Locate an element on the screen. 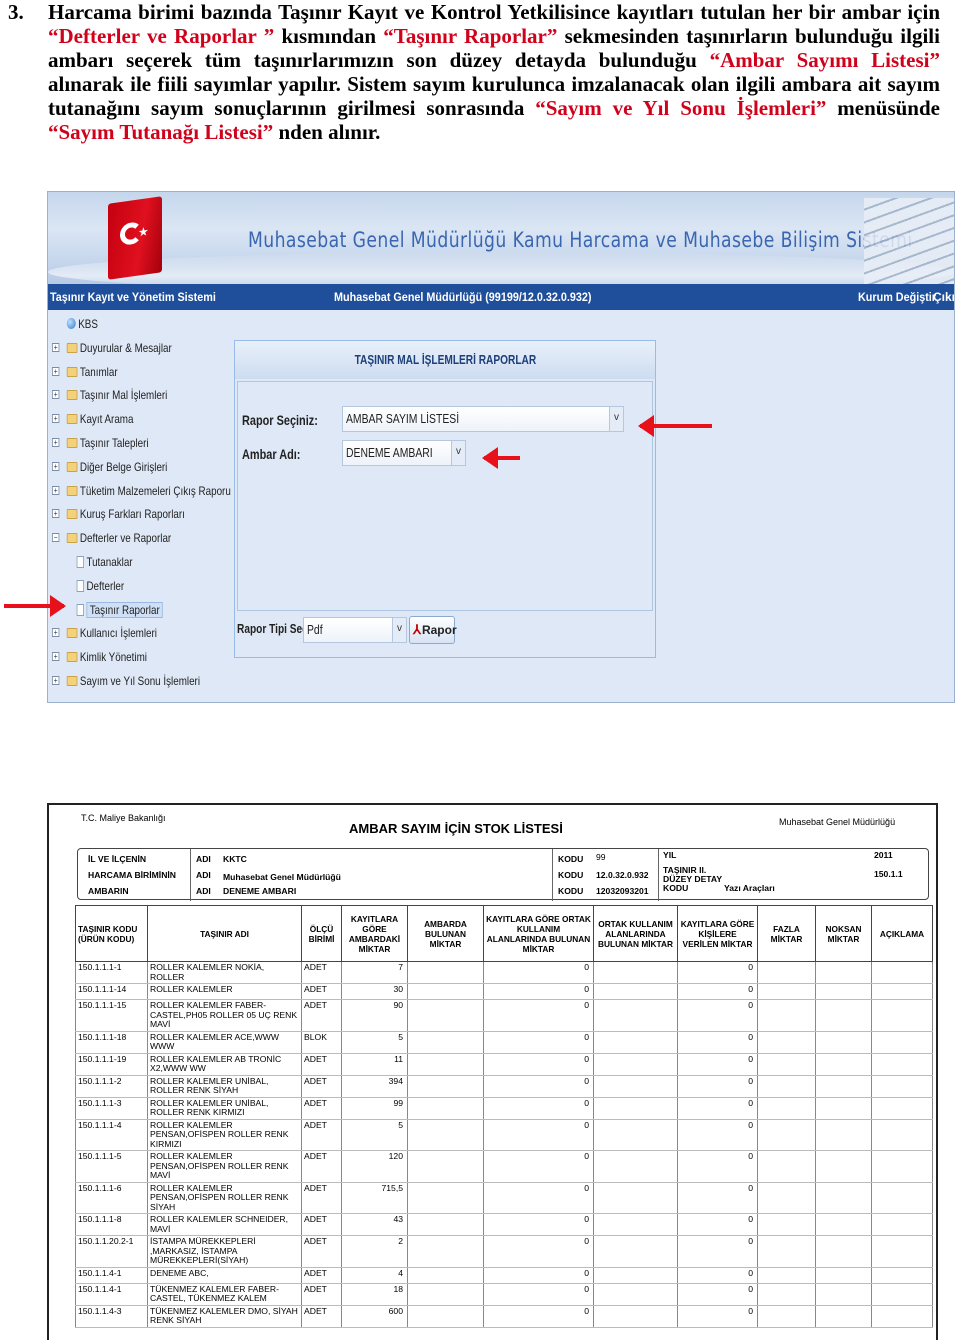  rapor-select: AMBAR SAYIM LİSTESİ v is located at coordinates (483, 419).